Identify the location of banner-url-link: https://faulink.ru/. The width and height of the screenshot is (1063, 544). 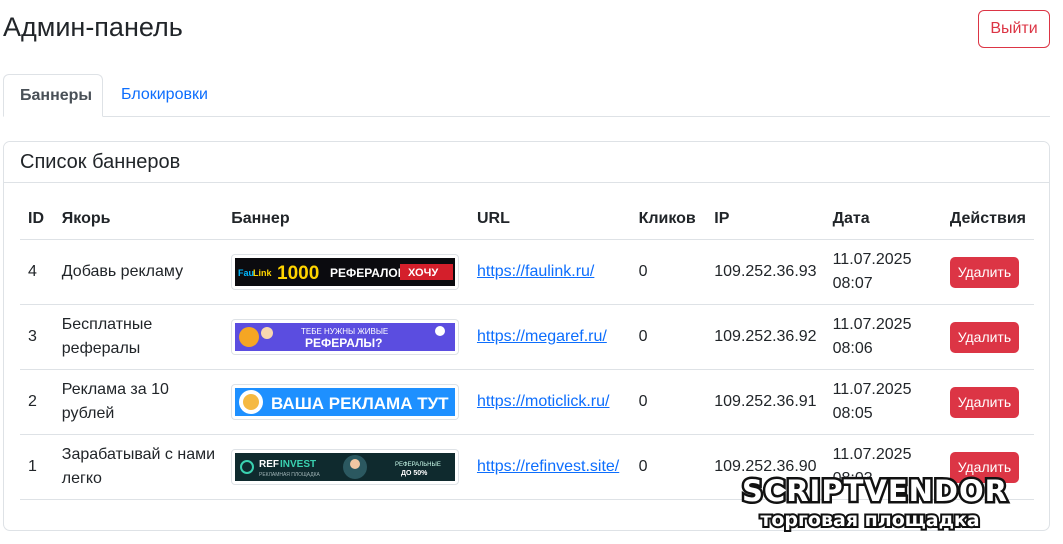
(535, 271).